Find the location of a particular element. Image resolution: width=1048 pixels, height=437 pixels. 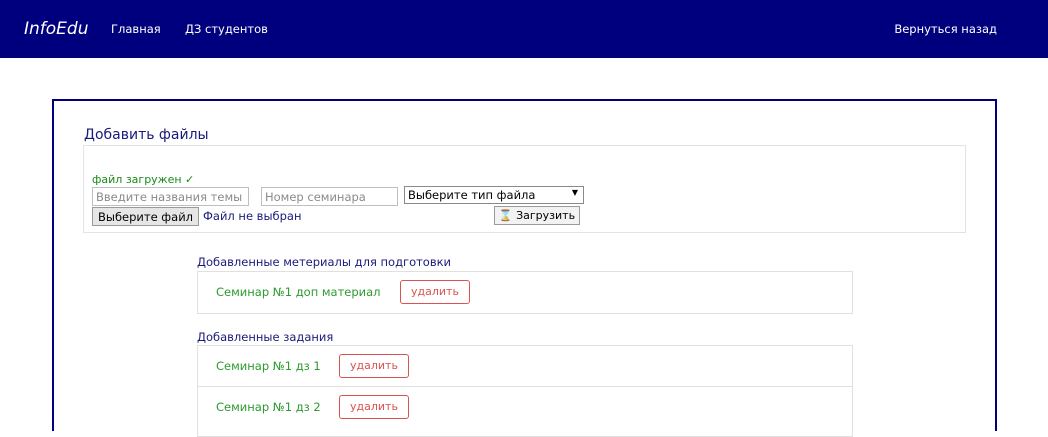

list-item: Семинар №1 дз 2 удалить is located at coordinates (525, 407).